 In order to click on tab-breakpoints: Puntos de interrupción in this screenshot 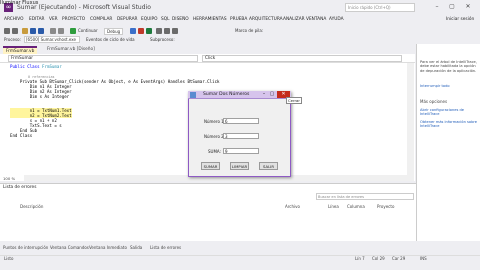, I will do `click(25, 247)`.